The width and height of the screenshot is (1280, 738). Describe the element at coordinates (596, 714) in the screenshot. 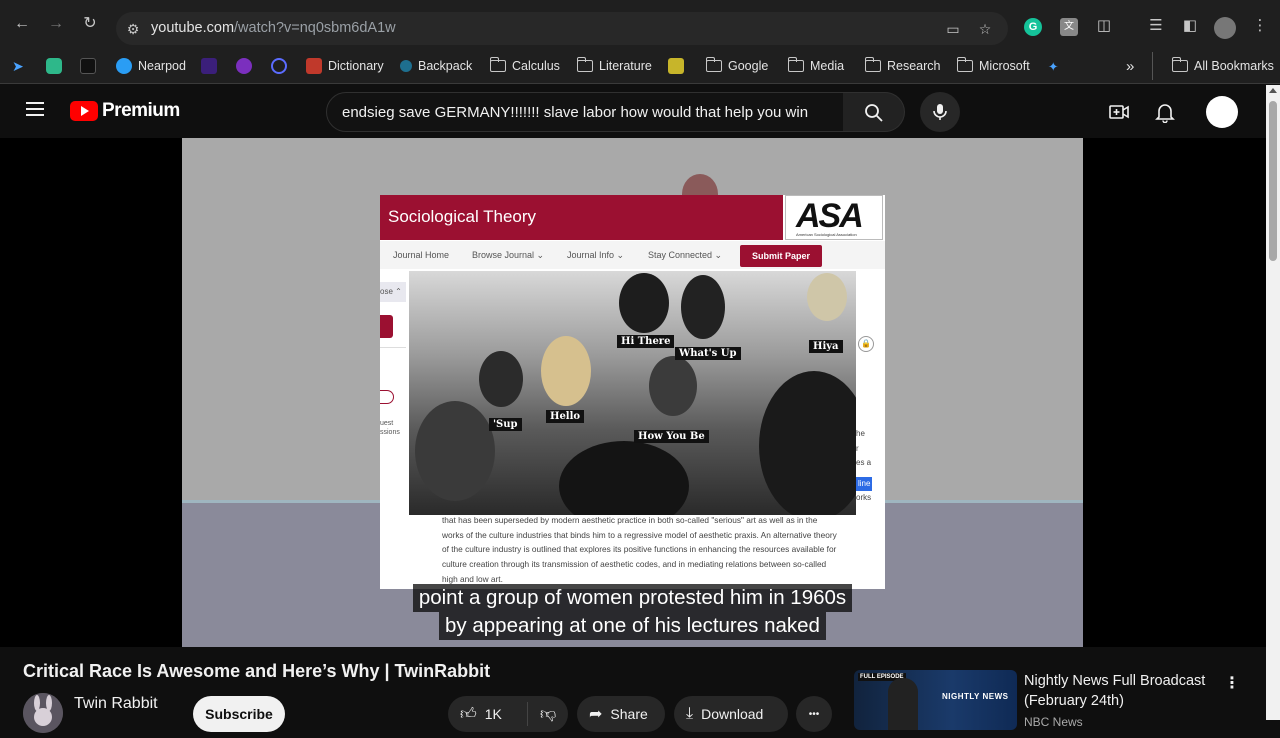

I see `share-arrow-icon: ➦` at that location.